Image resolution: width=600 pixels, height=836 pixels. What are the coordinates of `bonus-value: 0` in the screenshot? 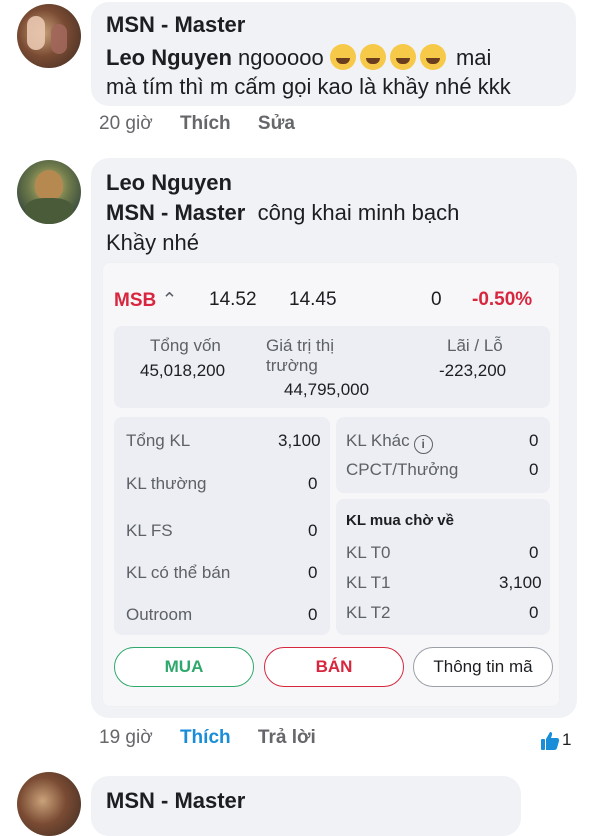 It's located at (534, 469).